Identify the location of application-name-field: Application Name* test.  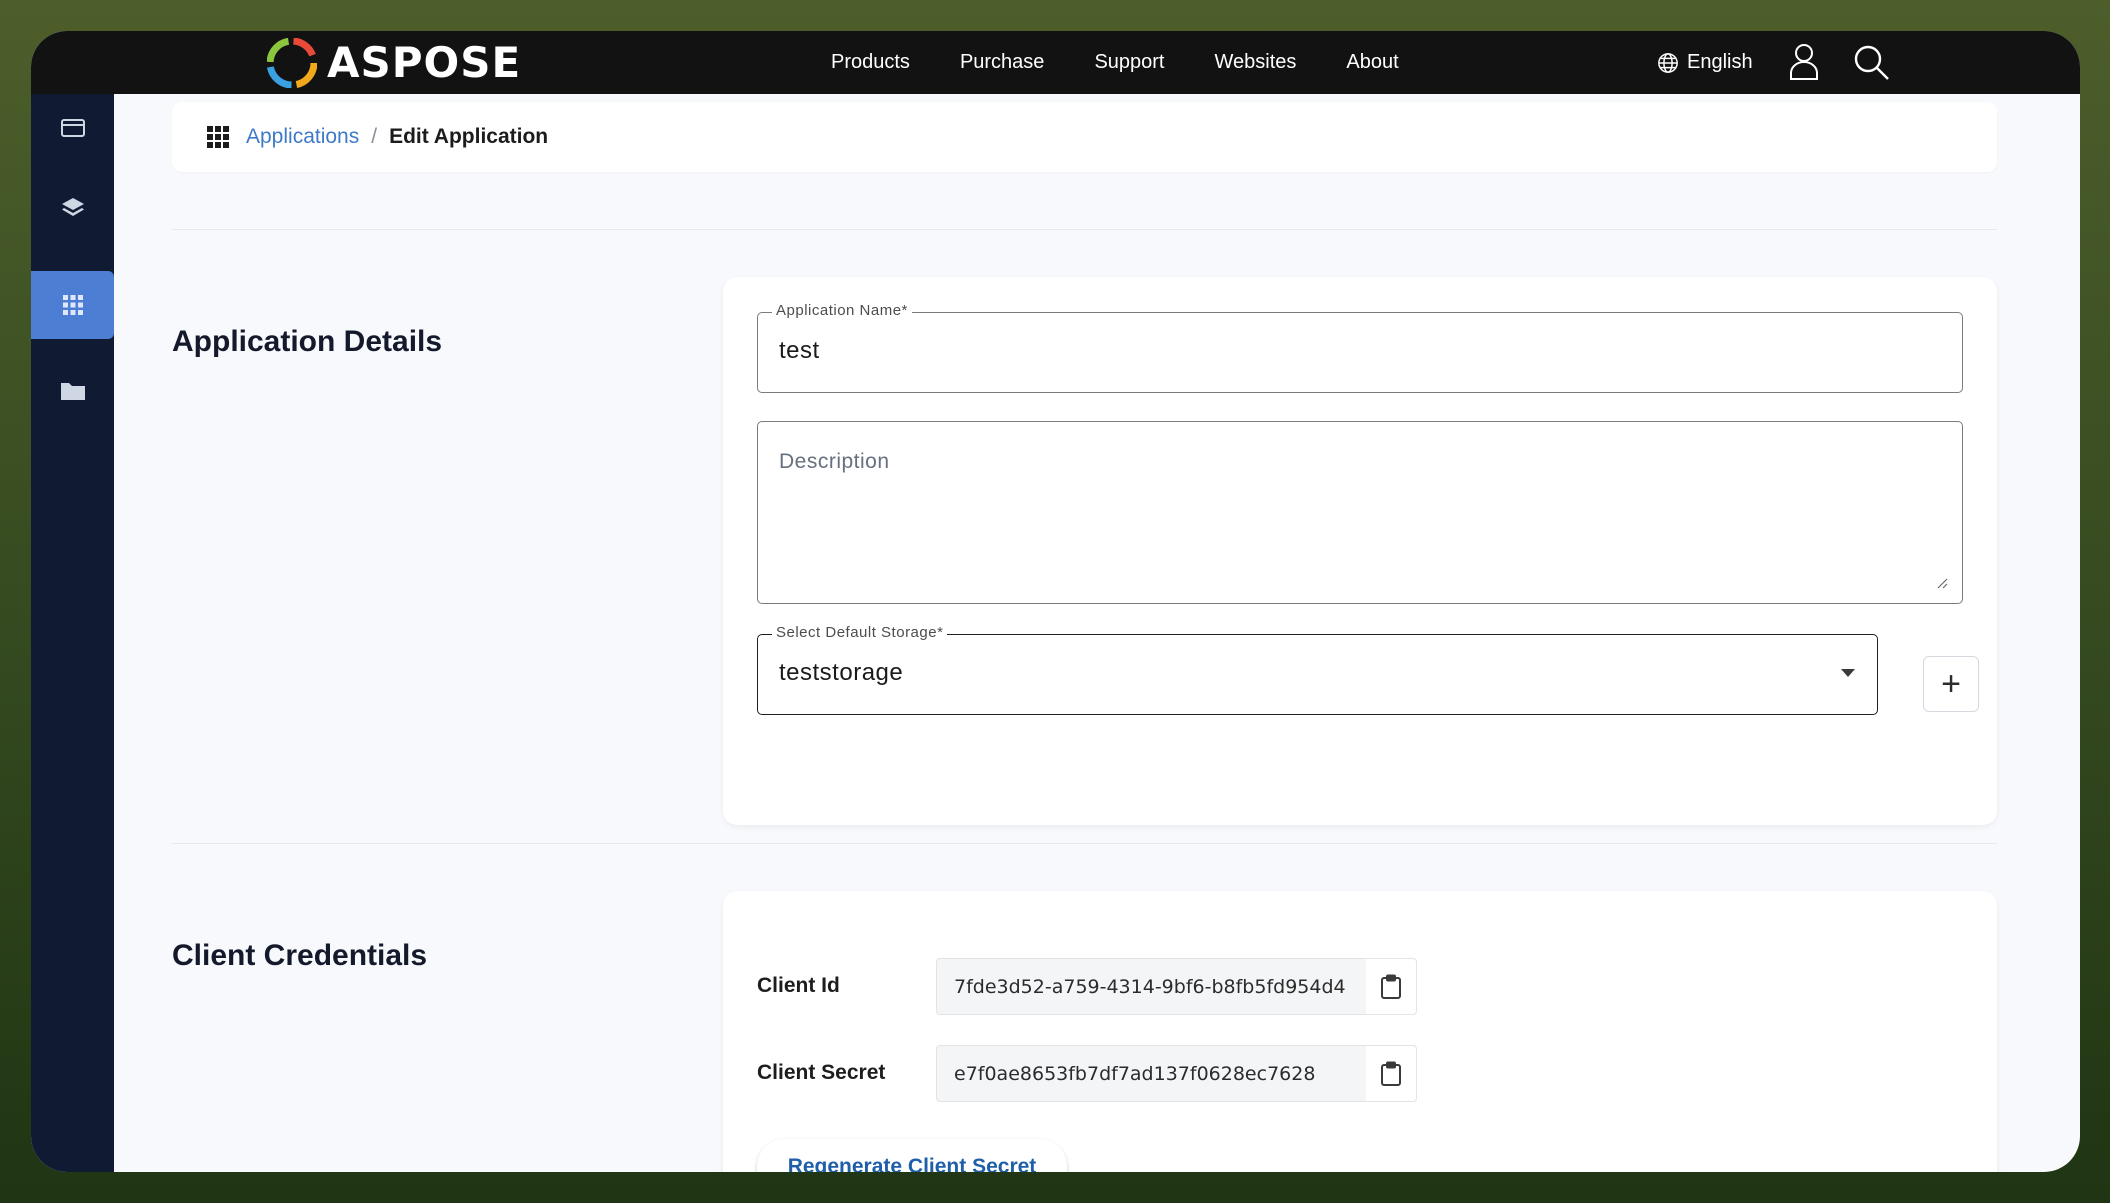
(1360, 347).